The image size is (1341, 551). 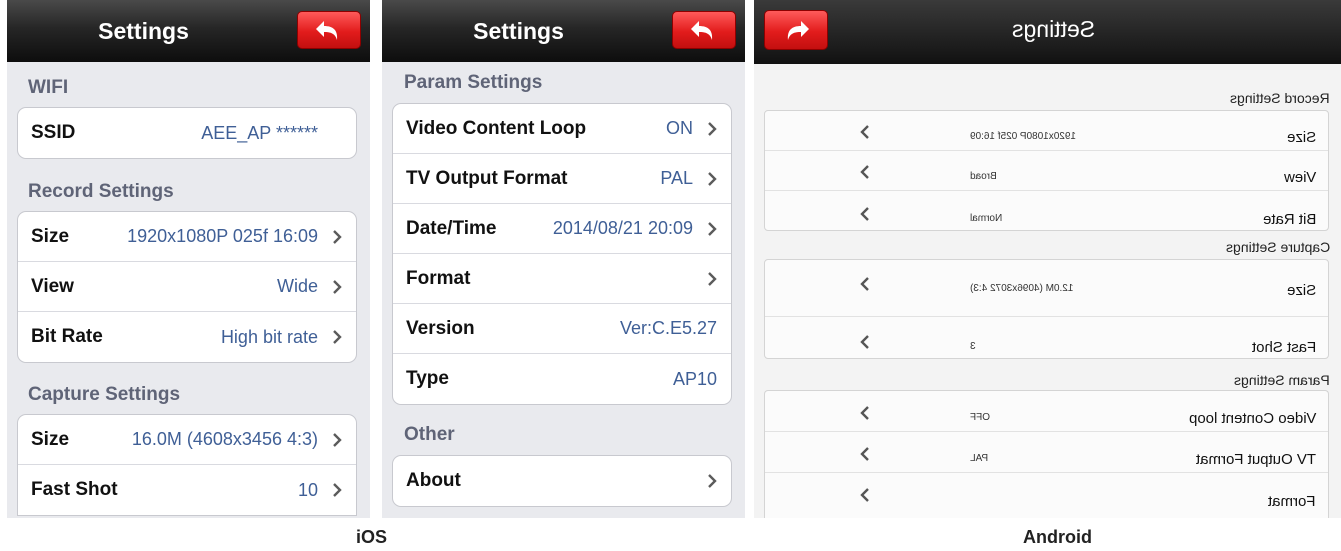 What do you see at coordinates (438, 278) in the screenshot?
I see `row-label: Format` at bounding box center [438, 278].